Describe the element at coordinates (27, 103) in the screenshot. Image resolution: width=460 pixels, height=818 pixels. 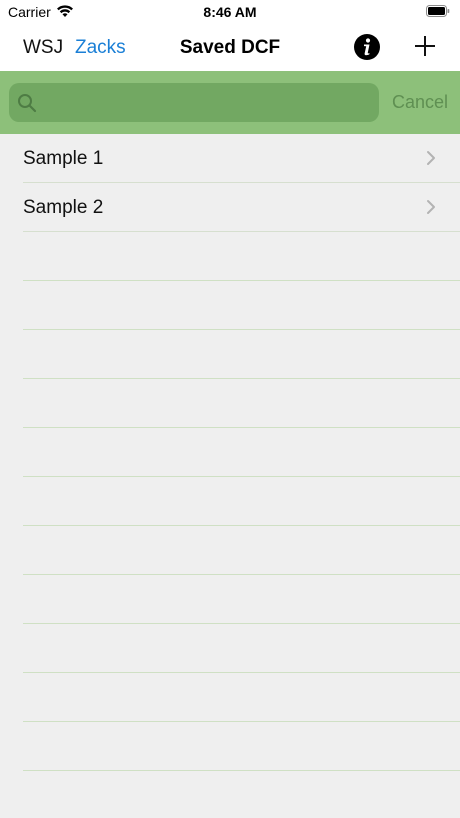
I see `search-icon` at that location.